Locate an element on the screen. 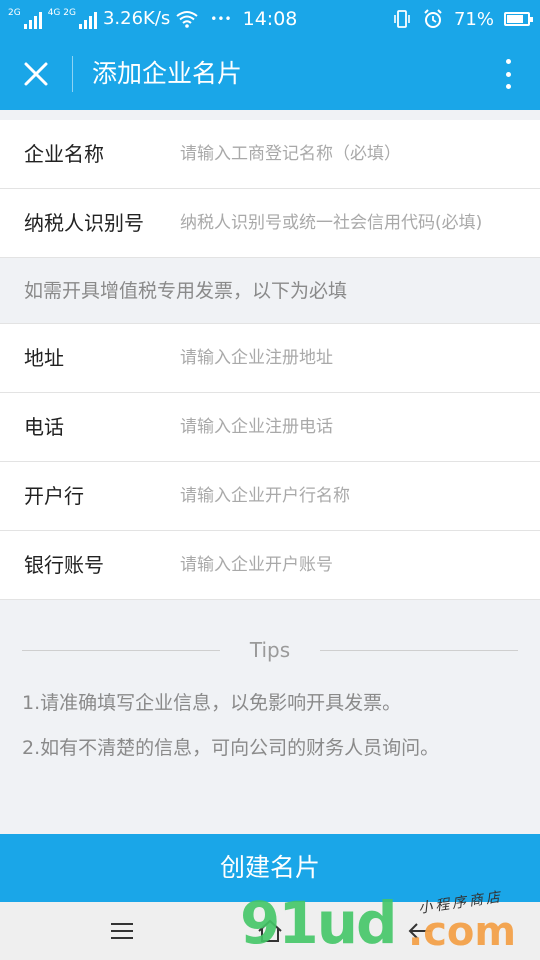  back-icon is located at coordinates (419, 931).